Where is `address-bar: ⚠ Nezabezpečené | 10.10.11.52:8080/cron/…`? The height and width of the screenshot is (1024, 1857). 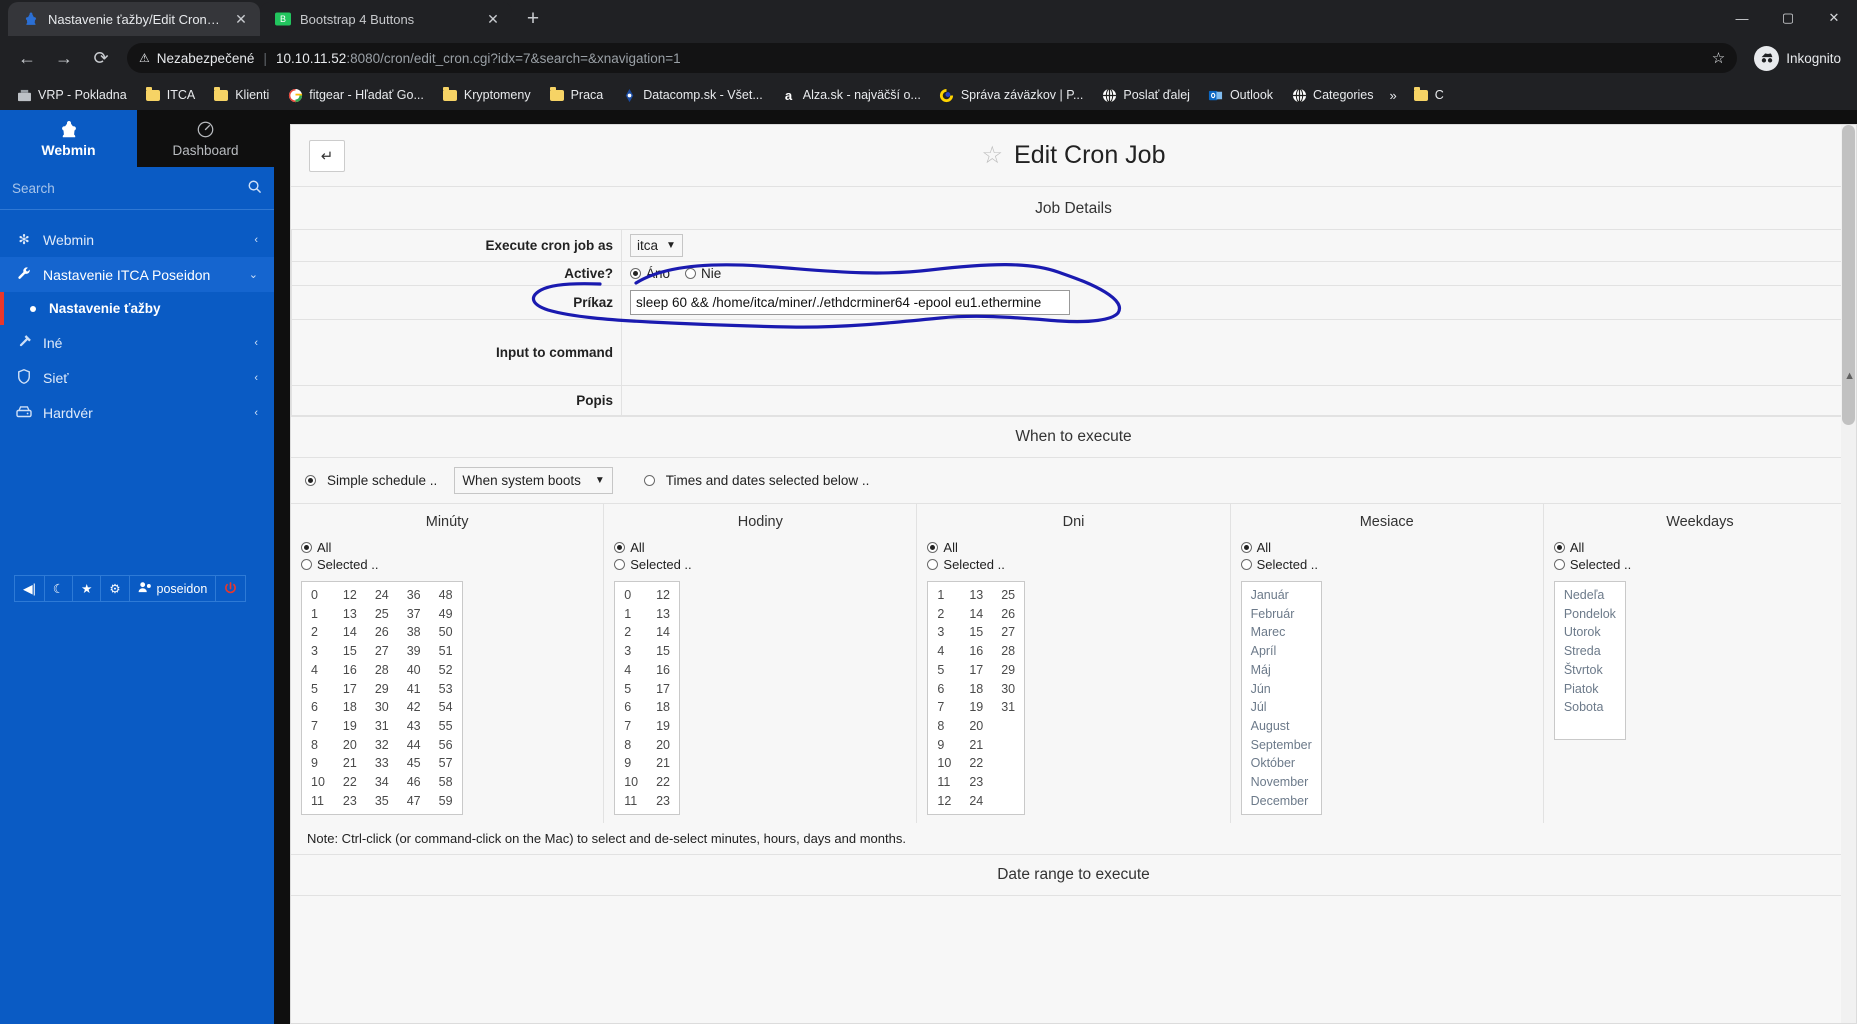
address-bar: ⚠ Nezabezpečené | 10.10.11.52:8080/cron/… is located at coordinates (932, 58).